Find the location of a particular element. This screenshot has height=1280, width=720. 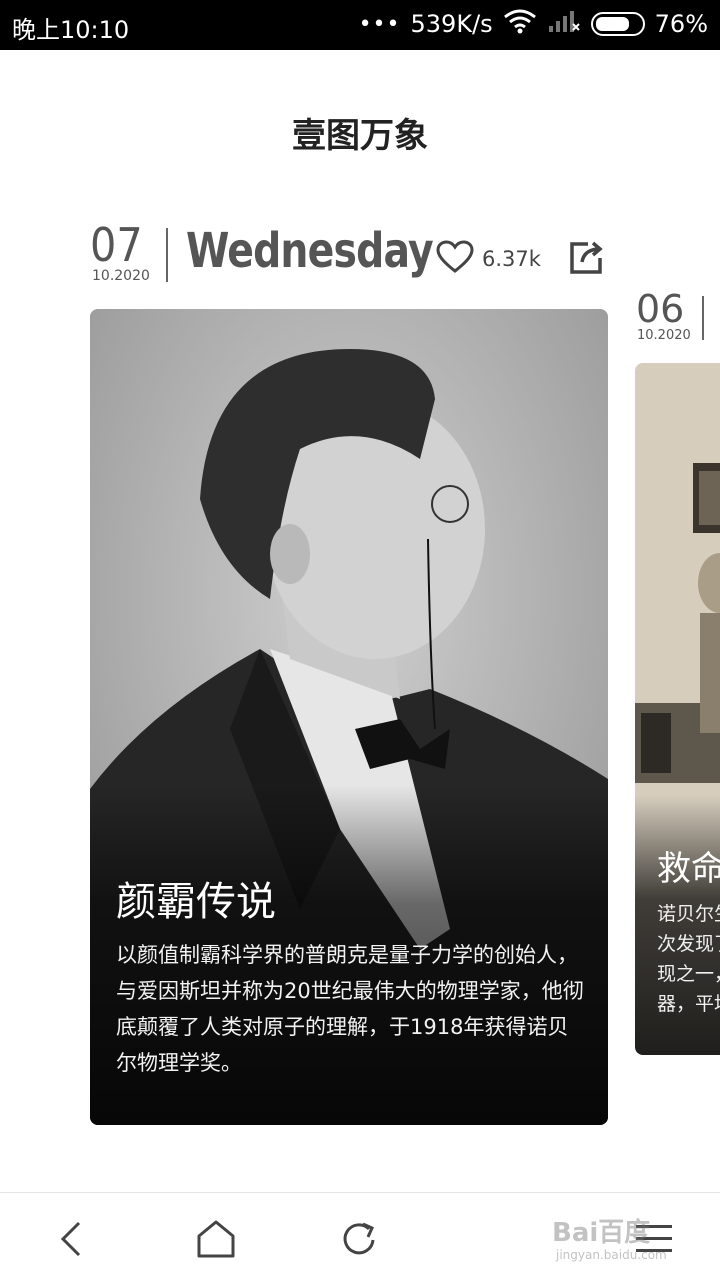

home-icon is located at coordinates (216, 1239).